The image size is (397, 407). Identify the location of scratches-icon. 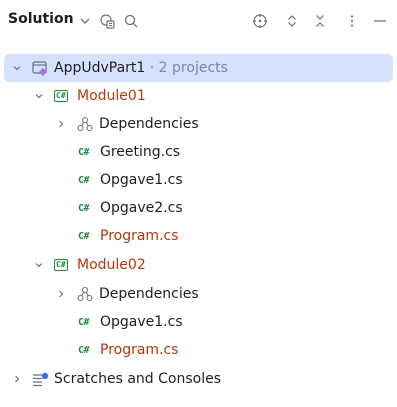
(40, 379).